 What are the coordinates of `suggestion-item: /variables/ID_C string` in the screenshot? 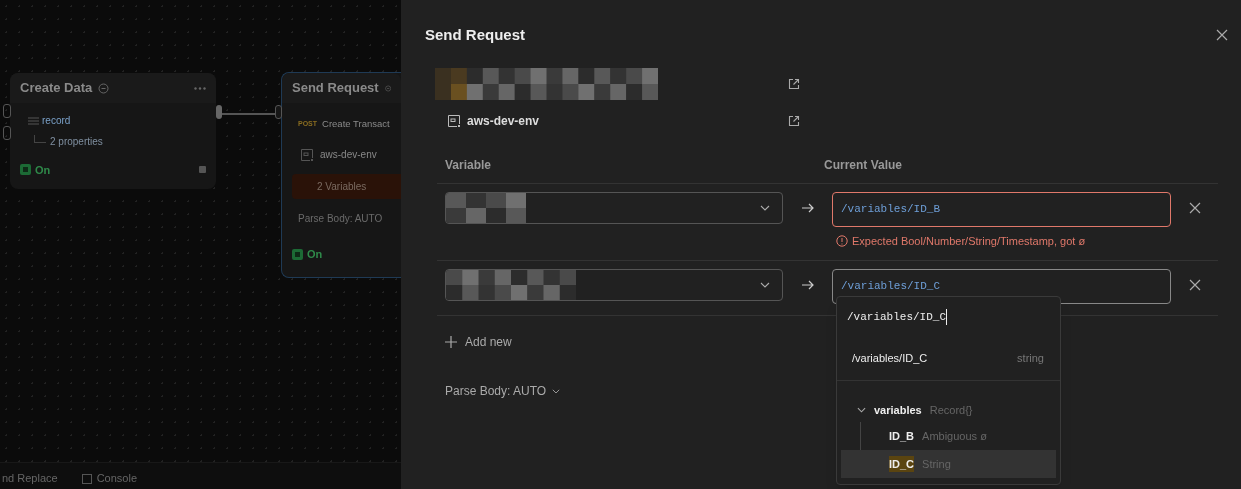 It's located at (948, 359).